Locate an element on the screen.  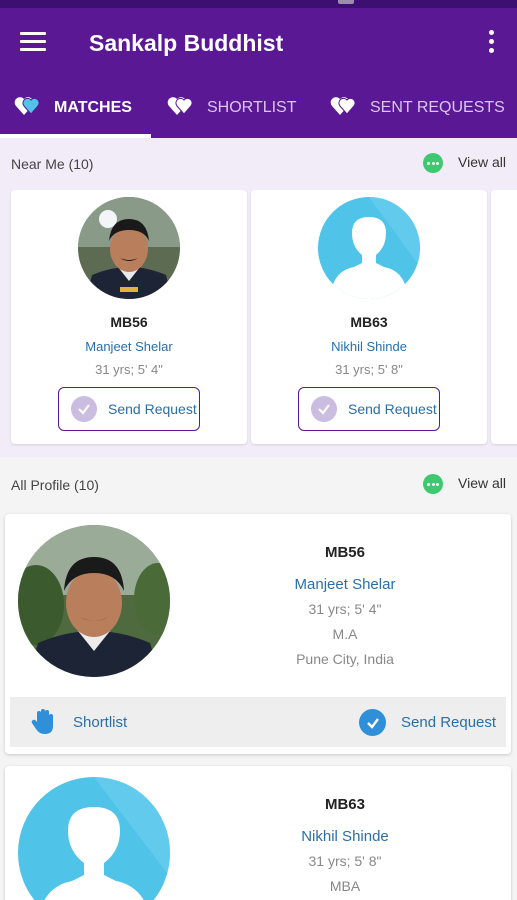
status-bar is located at coordinates (258, 4).